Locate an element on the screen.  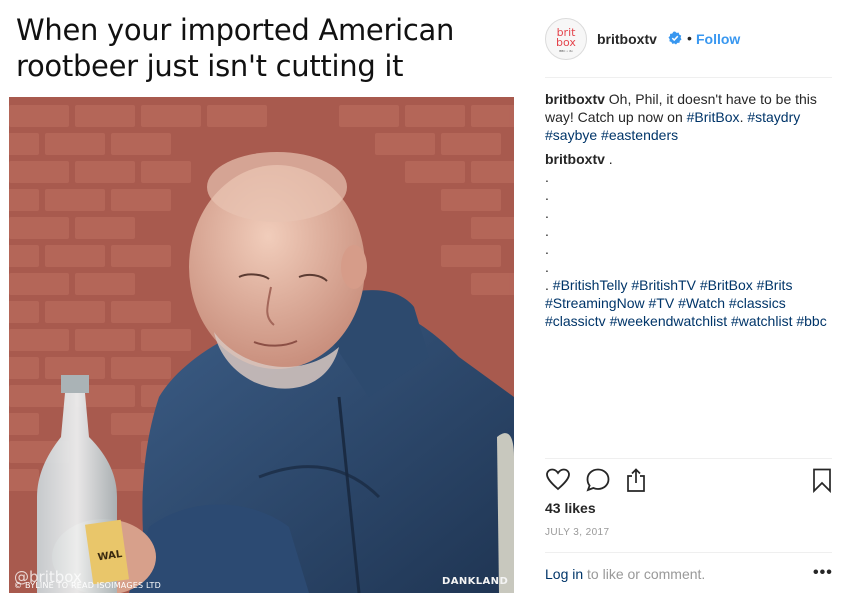
caption-period: . is located at coordinates (741, 117).